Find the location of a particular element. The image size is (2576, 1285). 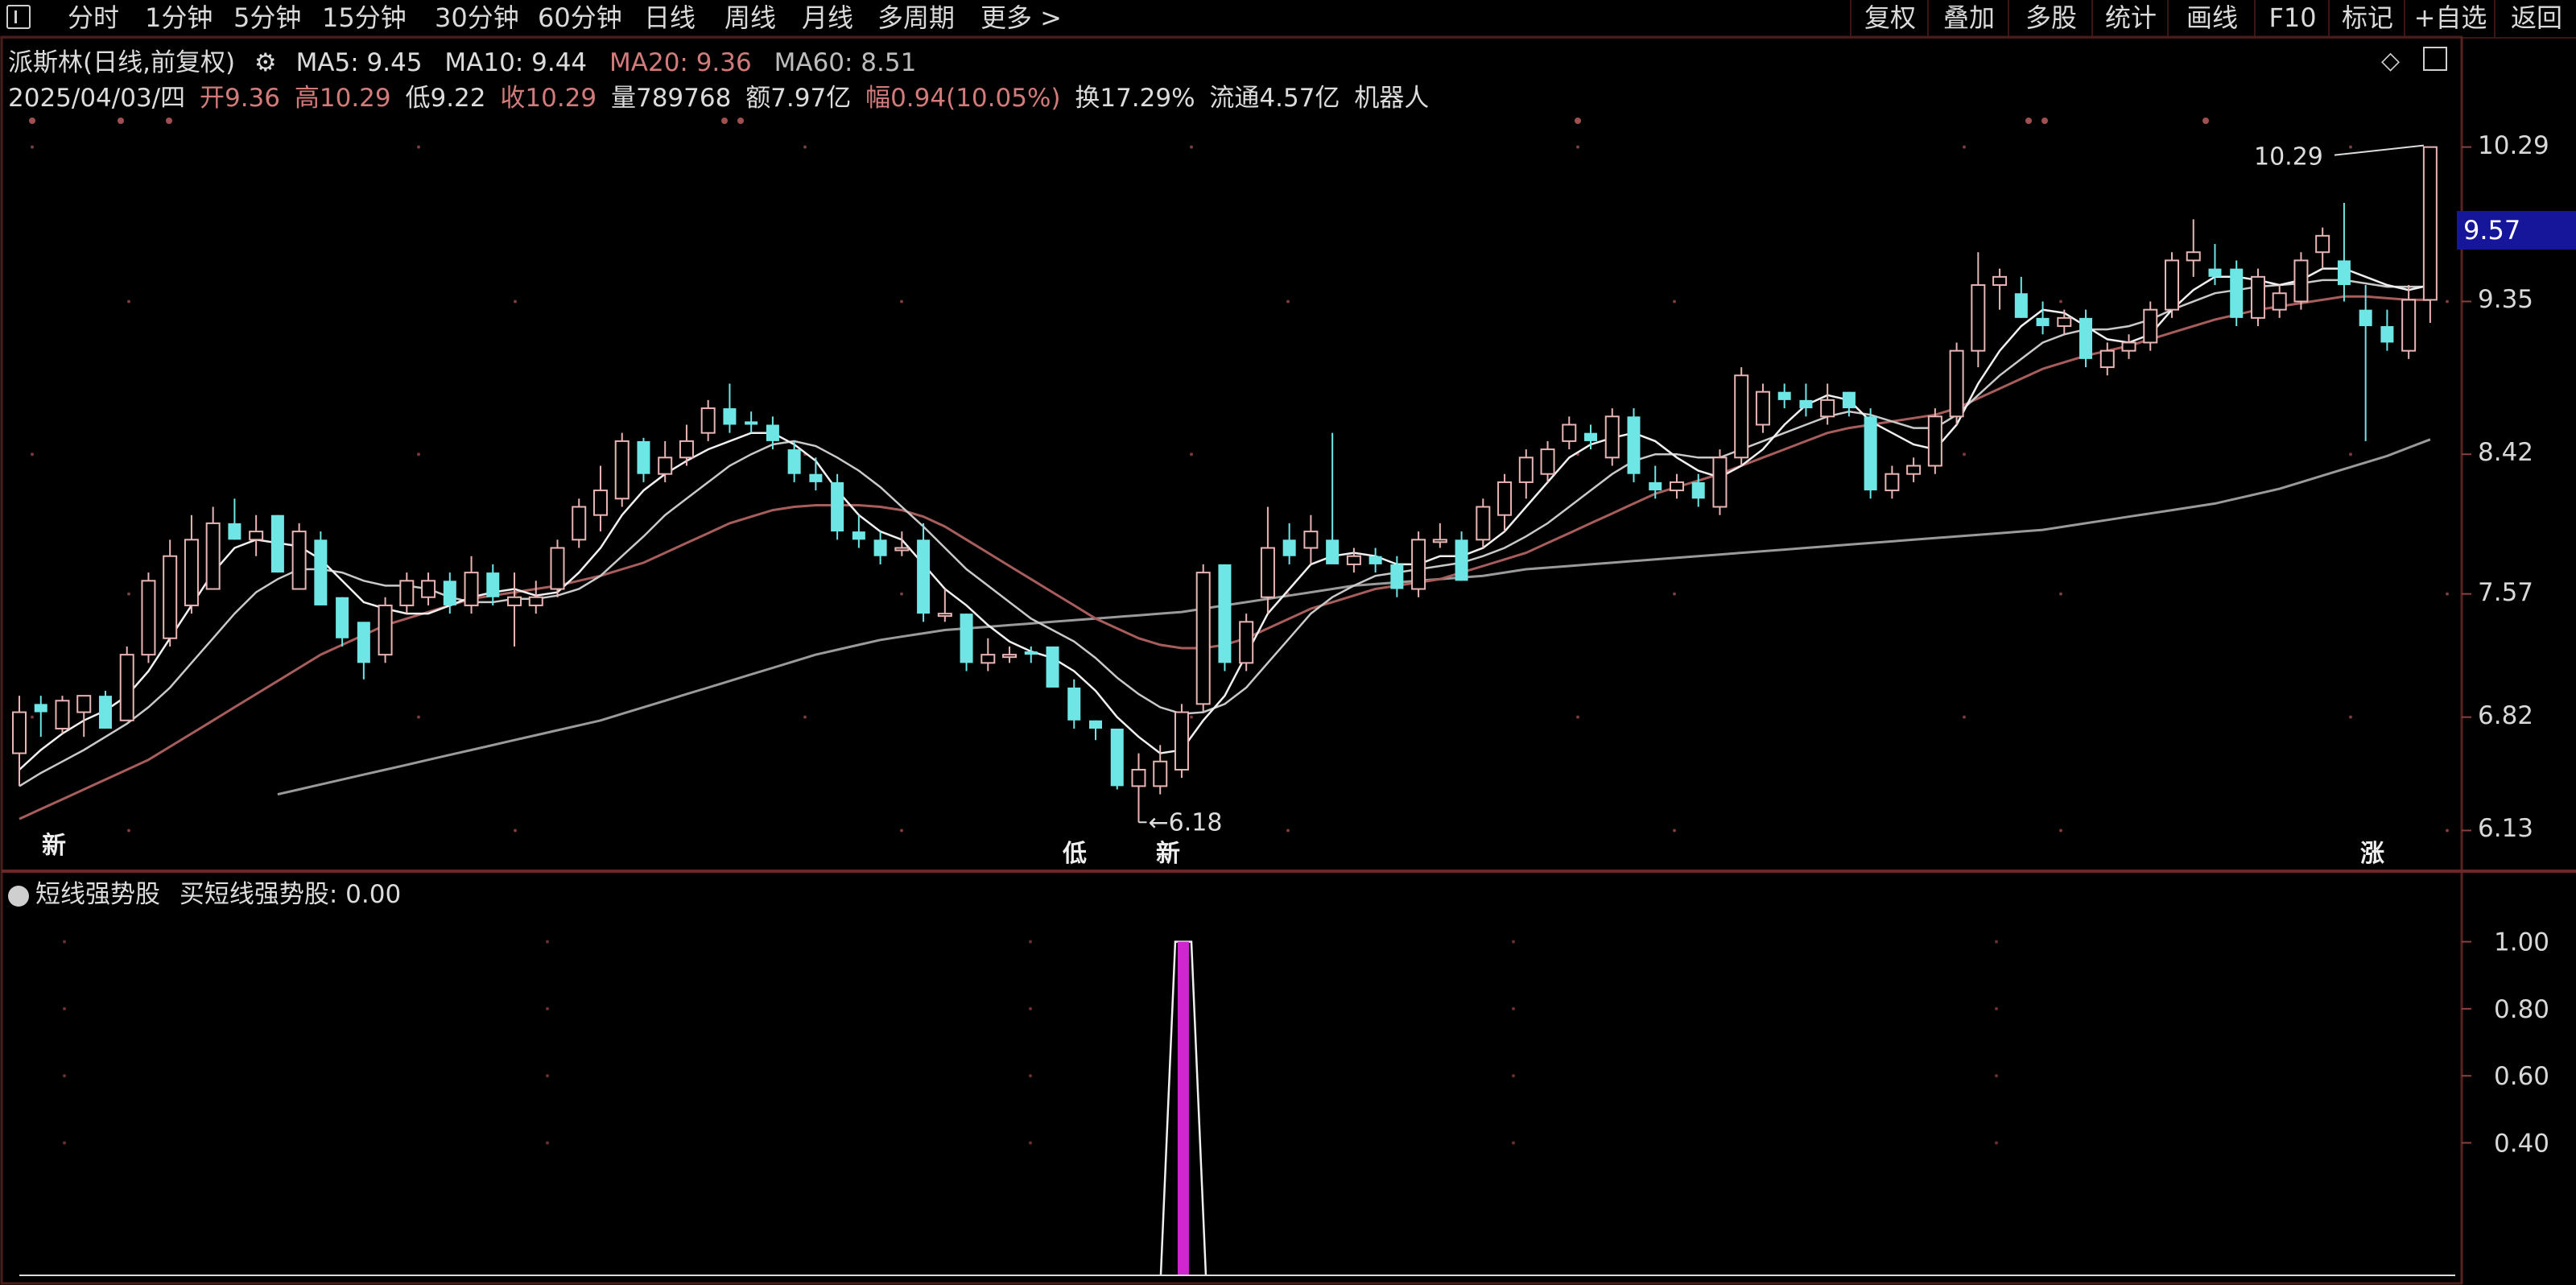

price-tick-label: 6.13 is located at coordinates (2506, 829).